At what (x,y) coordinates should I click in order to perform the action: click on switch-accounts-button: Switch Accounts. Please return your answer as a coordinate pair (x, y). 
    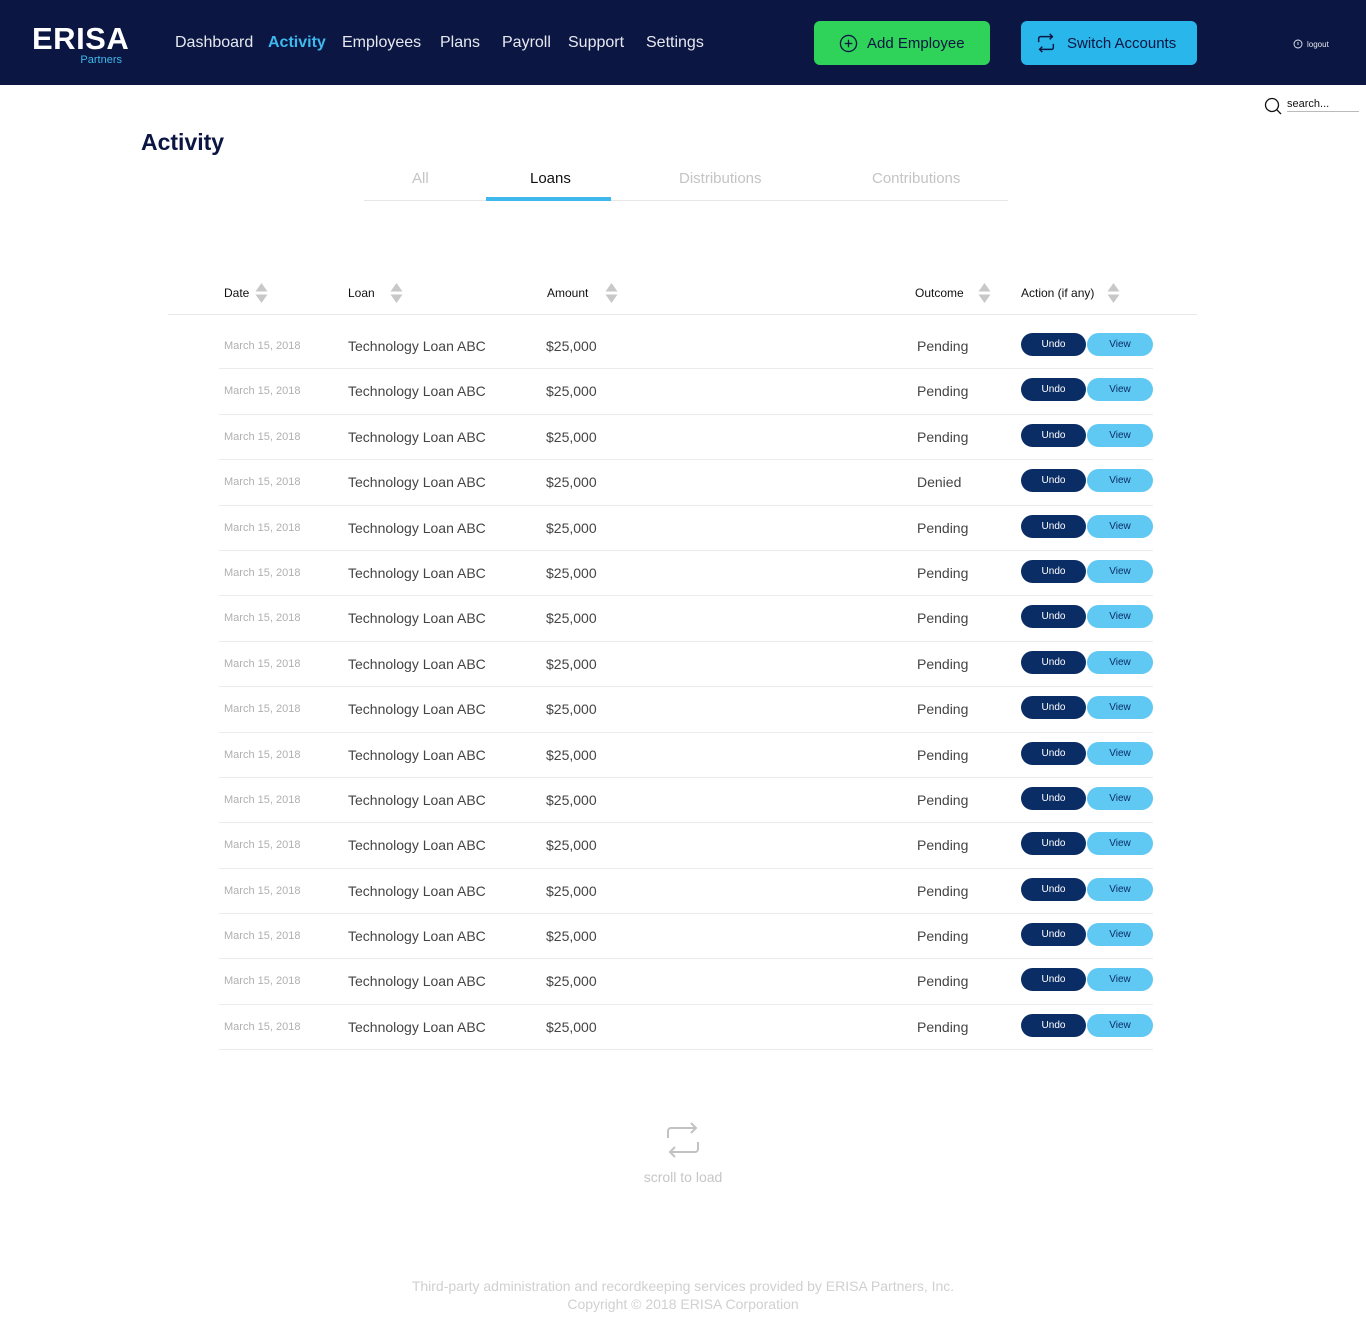
    Looking at the image, I should click on (1109, 43).